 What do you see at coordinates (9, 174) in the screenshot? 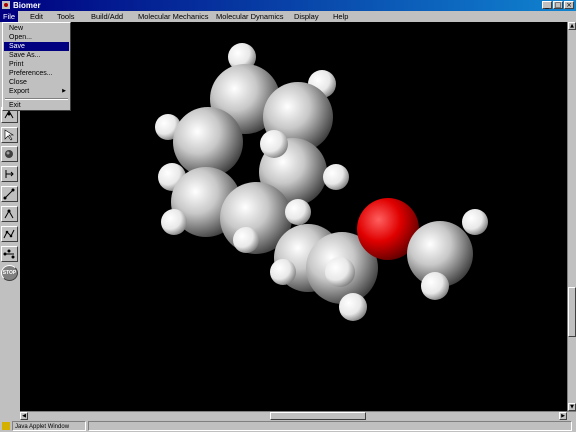
I see `move-tool-icon` at bounding box center [9, 174].